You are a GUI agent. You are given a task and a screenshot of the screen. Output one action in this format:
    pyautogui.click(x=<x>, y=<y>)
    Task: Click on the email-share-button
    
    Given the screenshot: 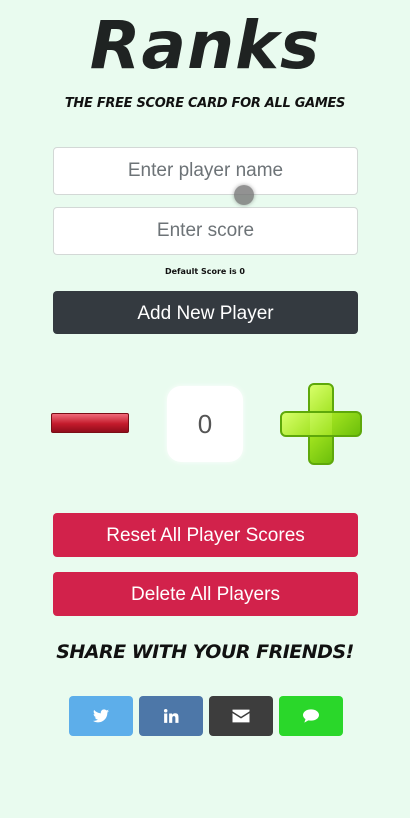 What is the action you would take?
    pyautogui.click(x=241, y=716)
    